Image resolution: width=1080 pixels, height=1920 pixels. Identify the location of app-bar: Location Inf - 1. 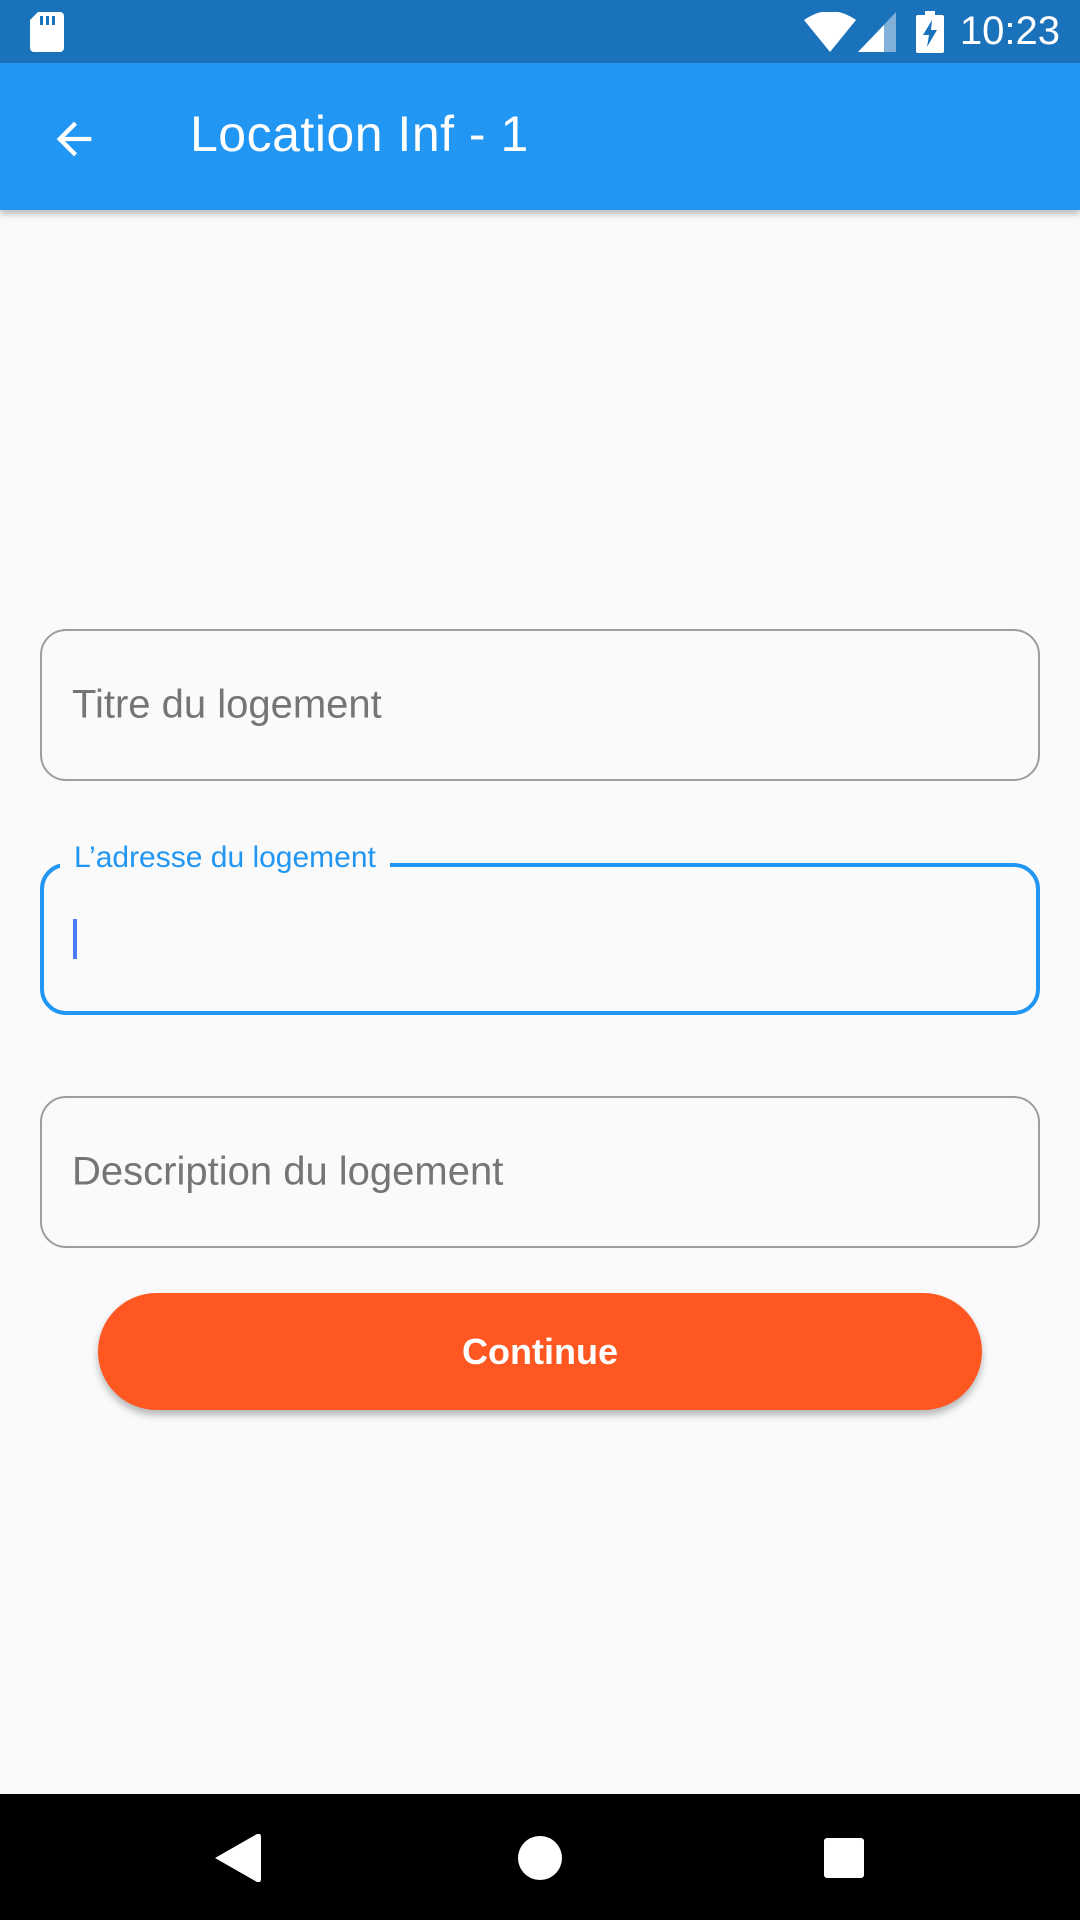
(540, 136).